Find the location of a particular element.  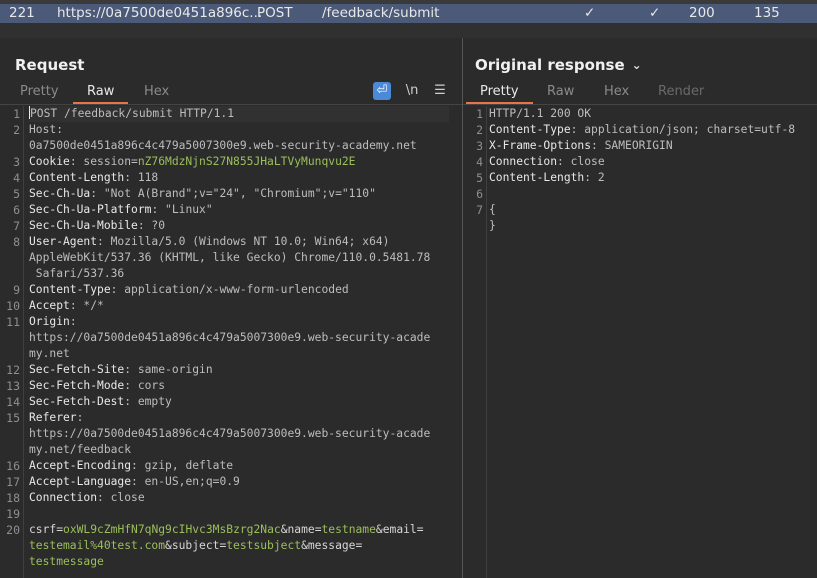

response-title-text: Original response is located at coordinates (550, 65).